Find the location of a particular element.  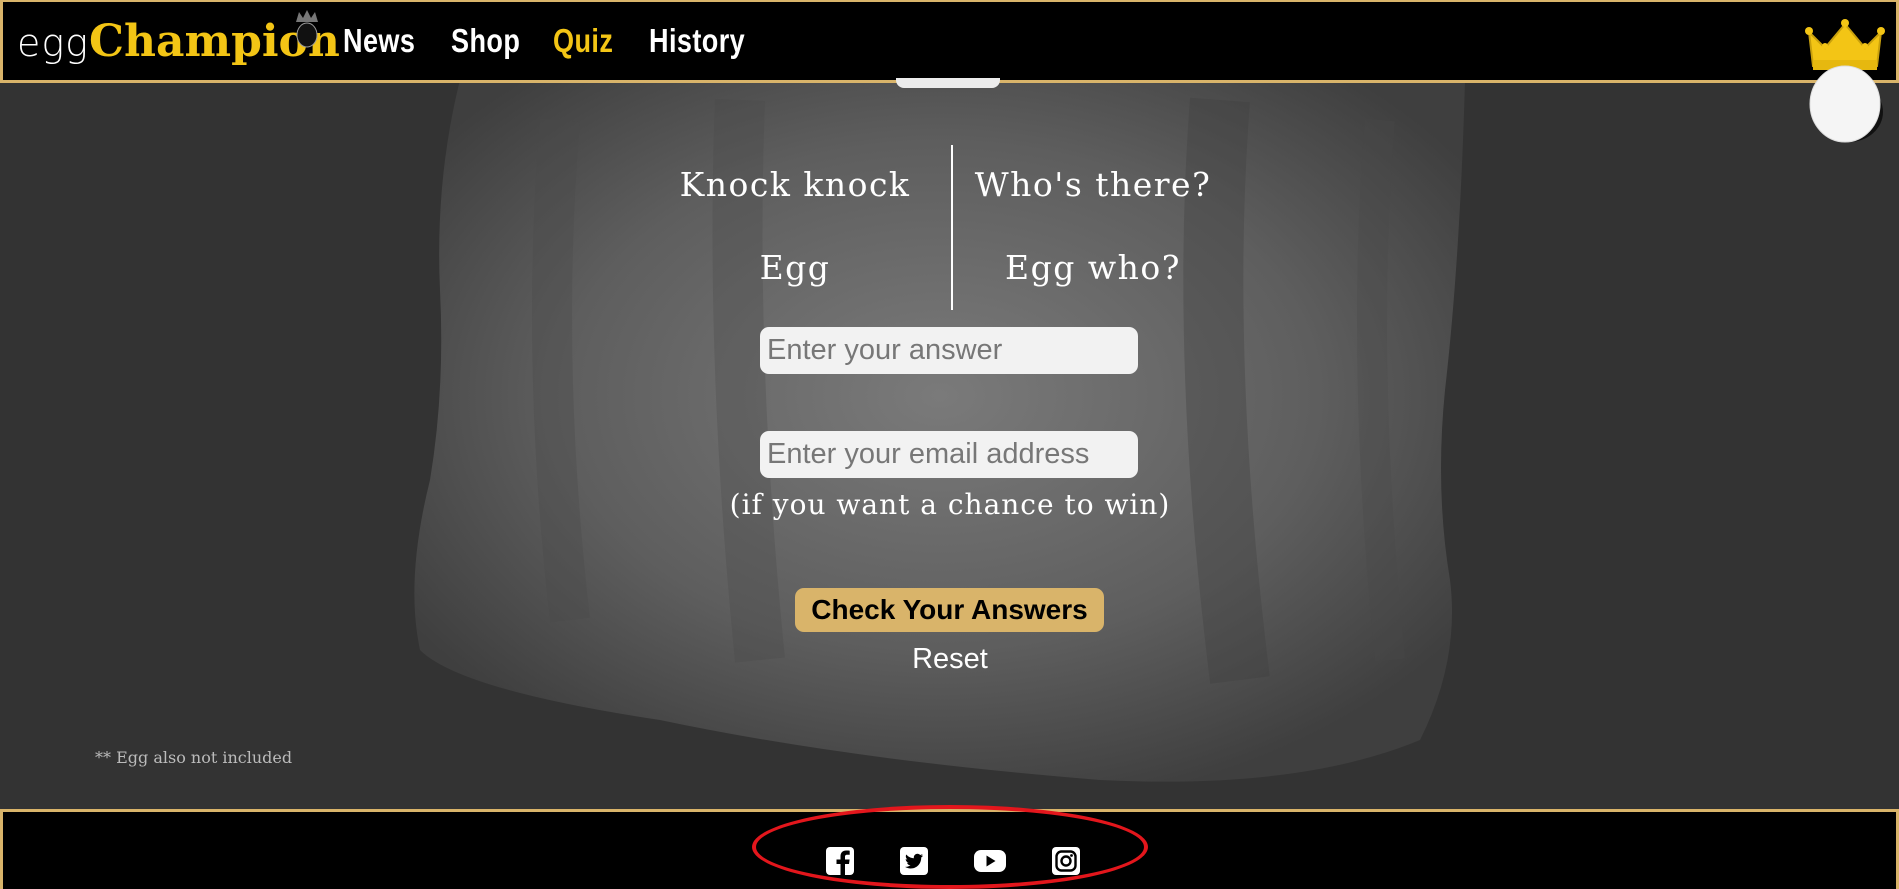

crowned-egg-mascot-icon is located at coordinates (1845, 81).